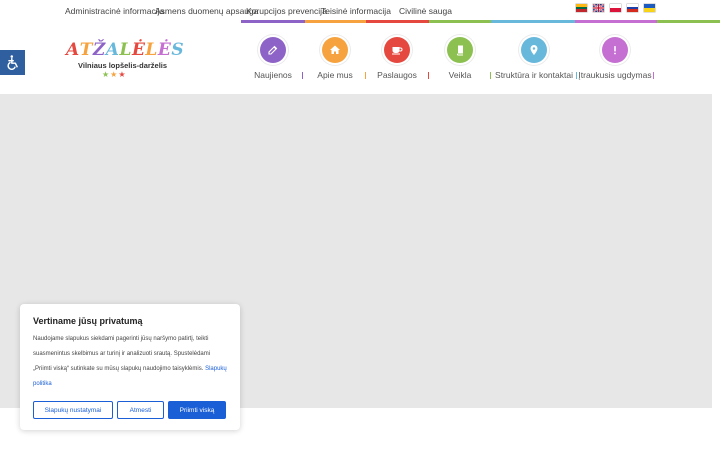 The height and width of the screenshot is (450, 720). What do you see at coordinates (273, 50) in the screenshot?
I see `edit-icon` at bounding box center [273, 50].